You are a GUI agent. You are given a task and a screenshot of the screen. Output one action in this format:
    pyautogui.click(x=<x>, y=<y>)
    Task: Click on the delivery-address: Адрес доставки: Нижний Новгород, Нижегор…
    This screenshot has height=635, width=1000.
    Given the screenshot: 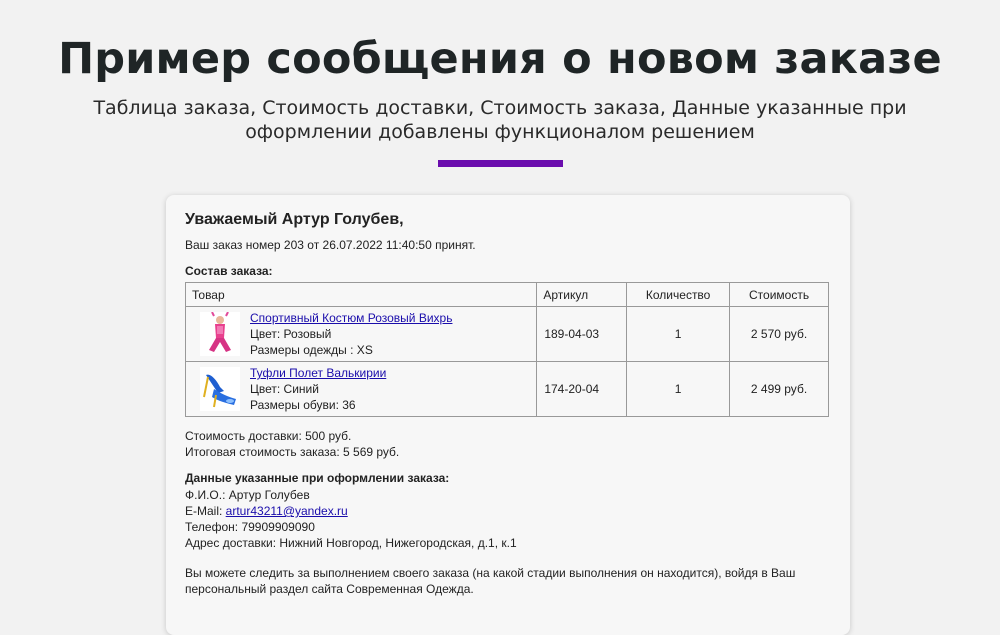 What is the action you would take?
    pyautogui.click(x=351, y=543)
    